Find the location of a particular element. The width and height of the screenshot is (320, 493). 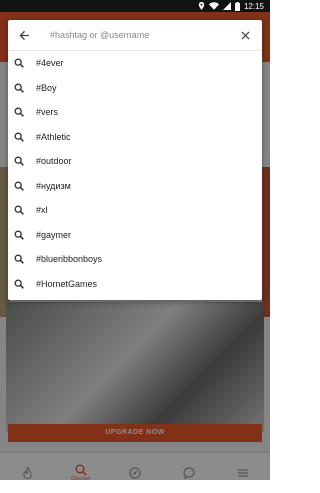

search-result-item: #Boy is located at coordinates (135, 88).